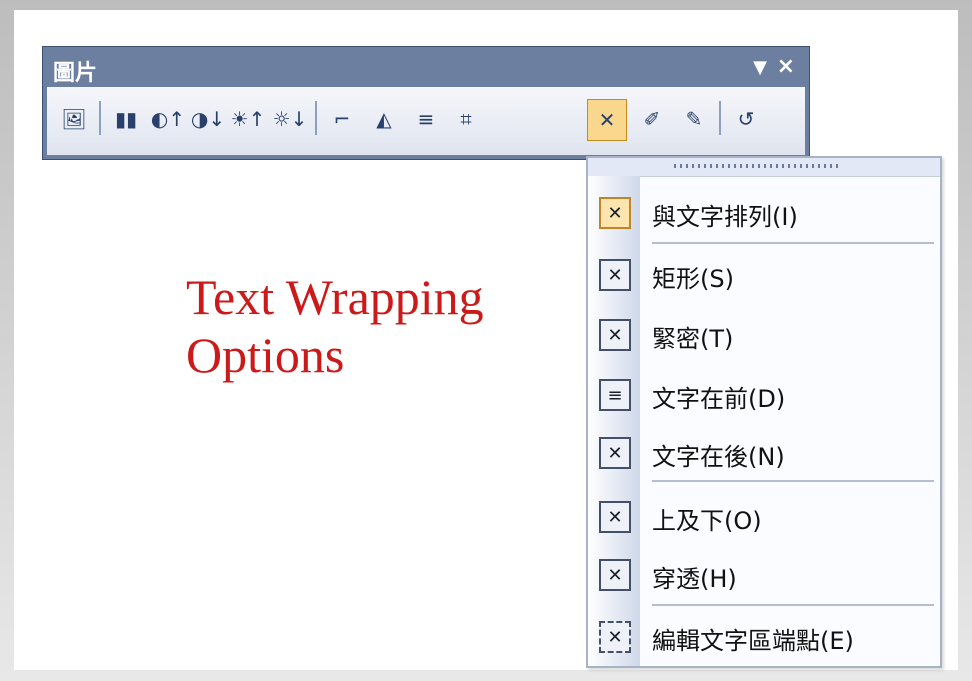 The height and width of the screenshot is (681, 972). What do you see at coordinates (335, 297) in the screenshot?
I see `headline-line-1: Text Wrapping` at bounding box center [335, 297].